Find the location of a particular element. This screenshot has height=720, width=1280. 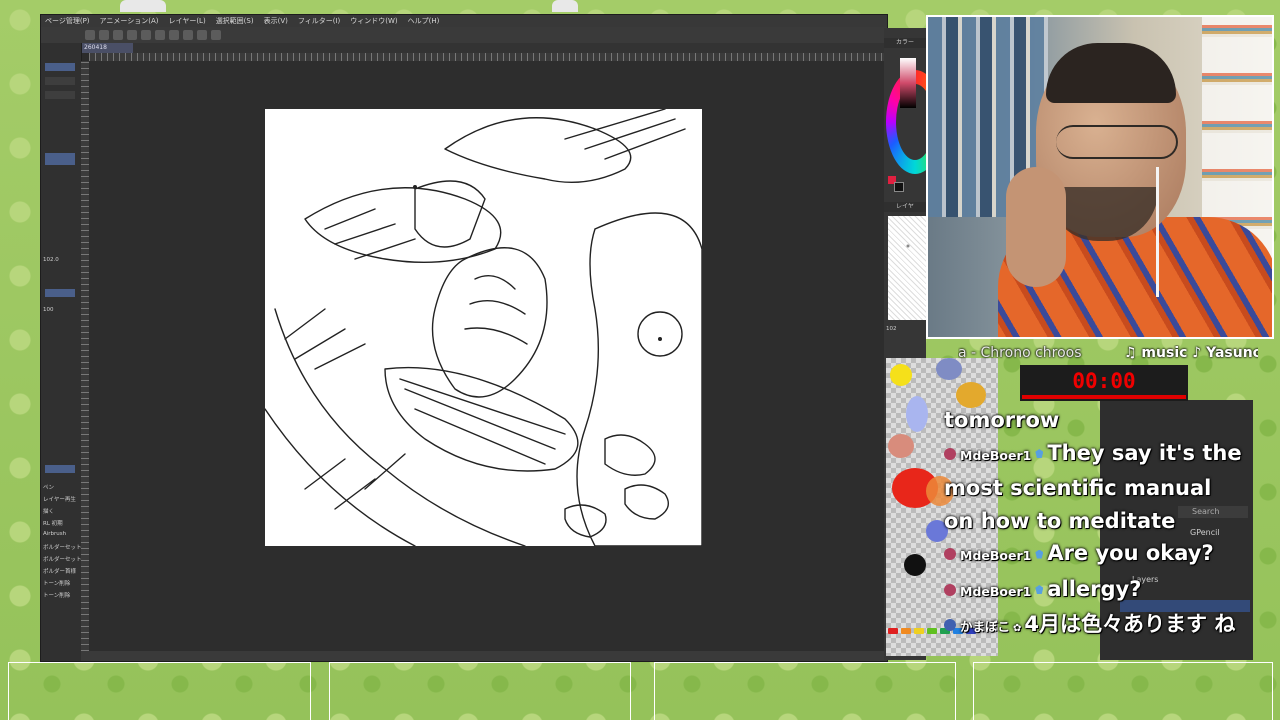

chat-message-text: 4月は色々あります ね is located at coordinates (1130, 624).